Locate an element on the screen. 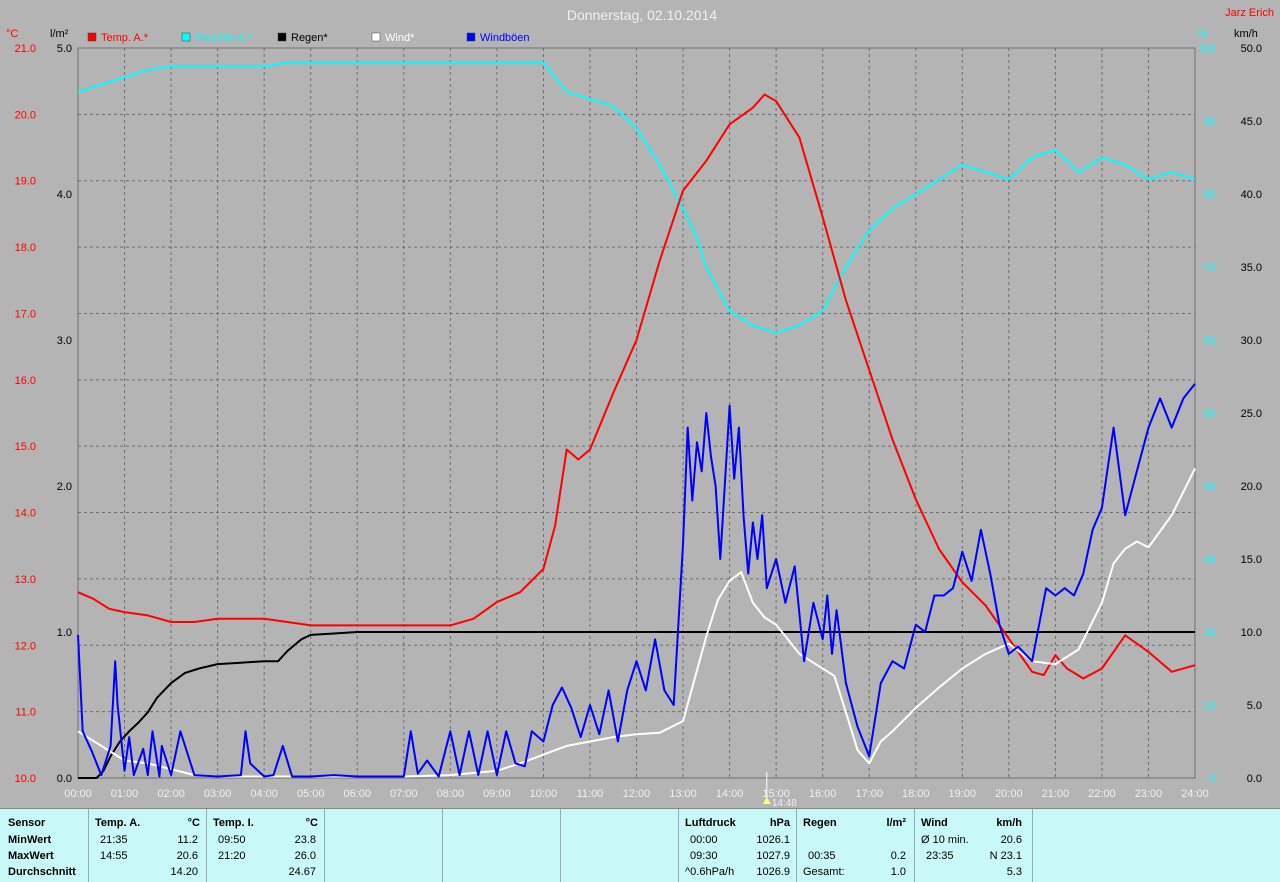 The image size is (1280, 882). temp-i-min-time: 09:50 is located at coordinates (232, 840).